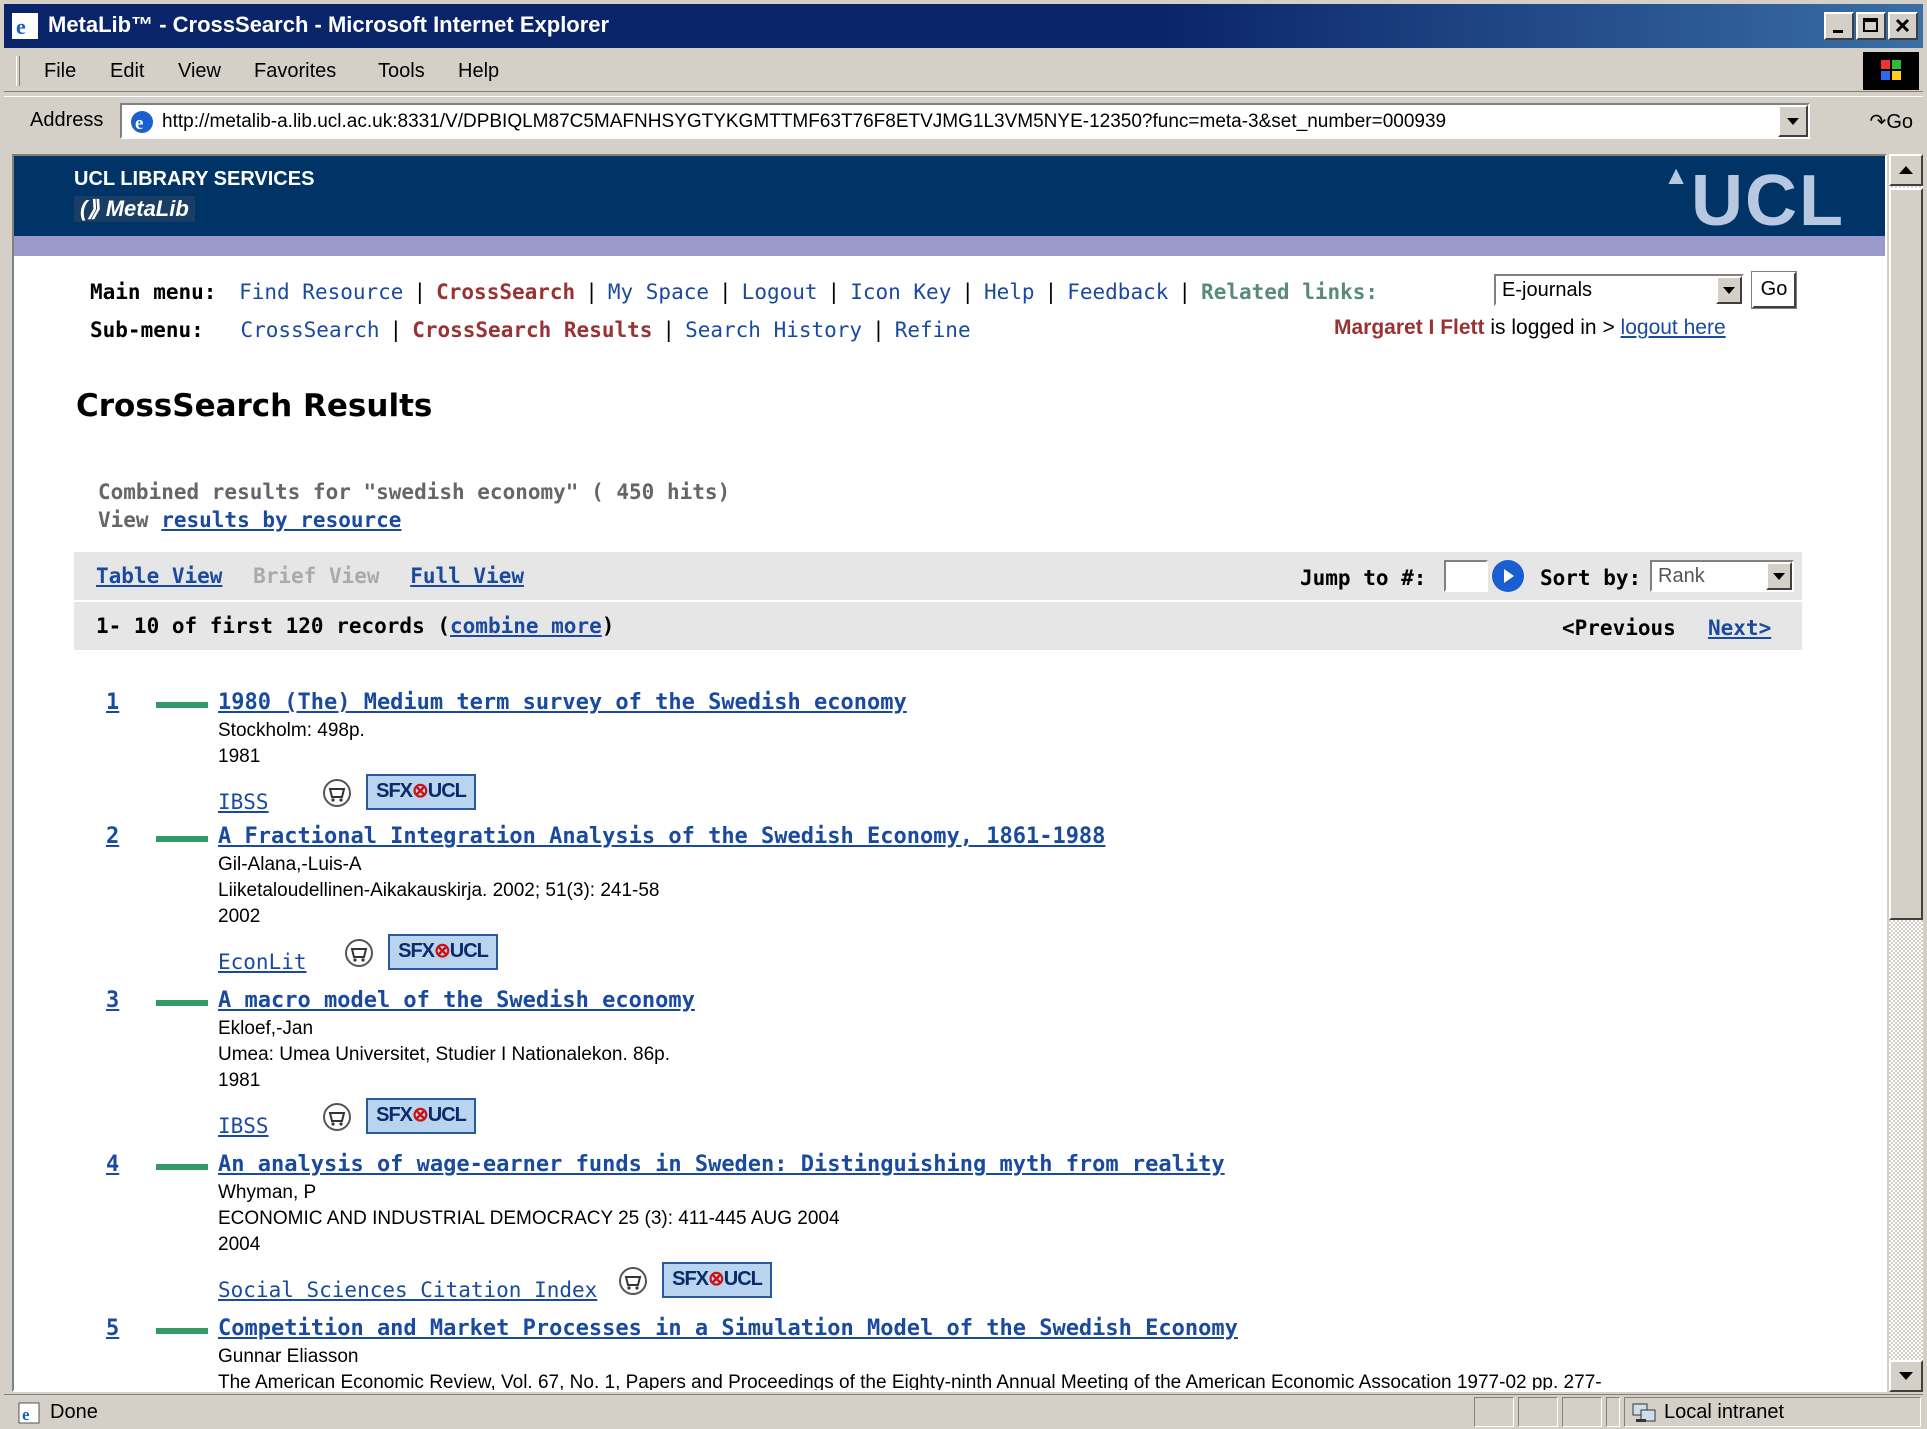 This screenshot has width=1927, height=1429. What do you see at coordinates (1117, 292) in the screenshot?
I see `nav-feedback: Feedback` at bounding box center [1117, 292].